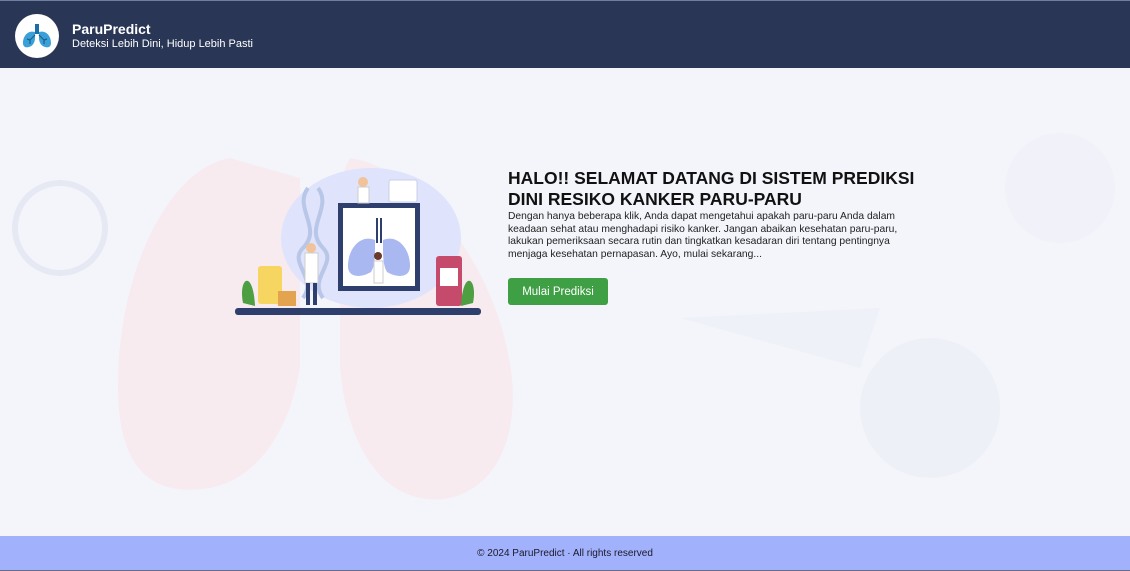 The image size is (1130, 571). I want to click on brand-tagline: Deteksi Lebih Dini, Hidup Lebih Pasti, so click(162, 44).